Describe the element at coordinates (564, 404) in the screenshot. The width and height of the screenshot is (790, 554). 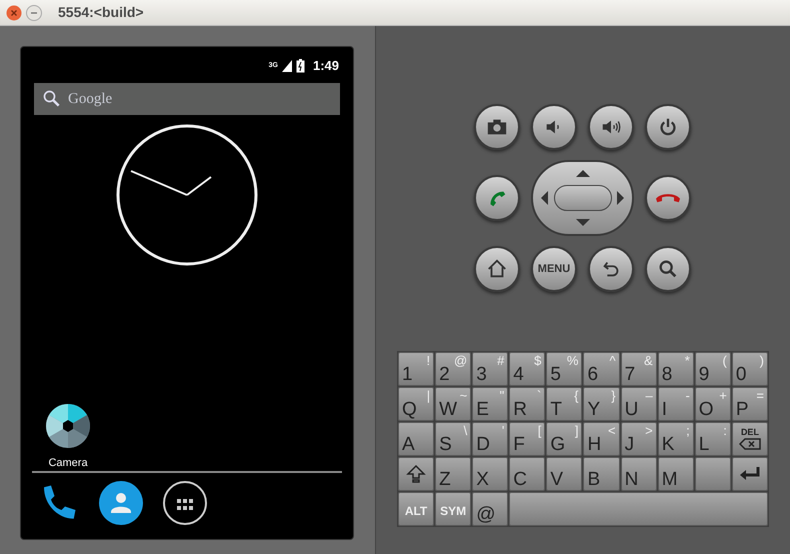
I see `keyboard-key: T {` at that location.